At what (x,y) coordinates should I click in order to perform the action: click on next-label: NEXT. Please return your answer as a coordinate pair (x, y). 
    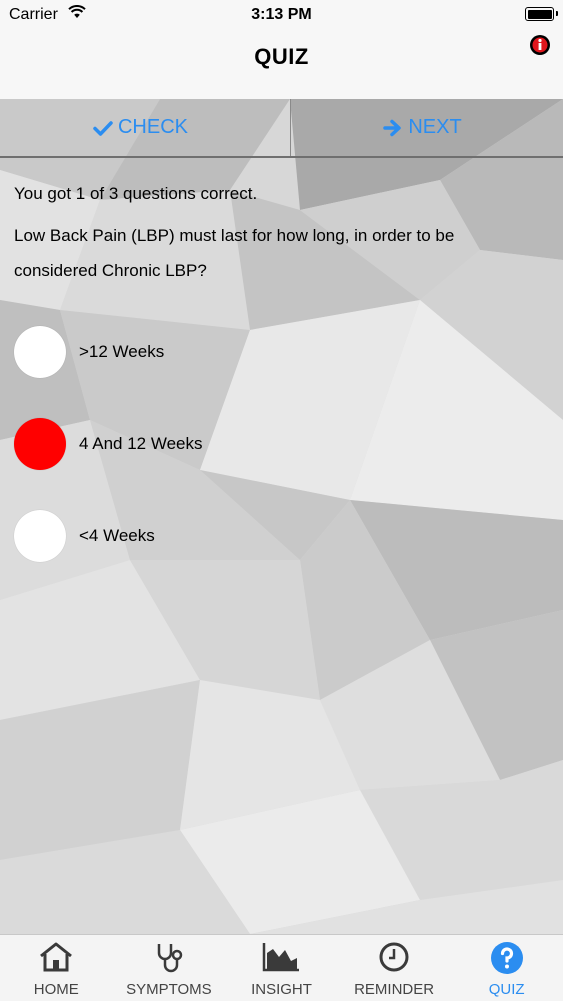
    Looking at the image, I should click on (435, 127).